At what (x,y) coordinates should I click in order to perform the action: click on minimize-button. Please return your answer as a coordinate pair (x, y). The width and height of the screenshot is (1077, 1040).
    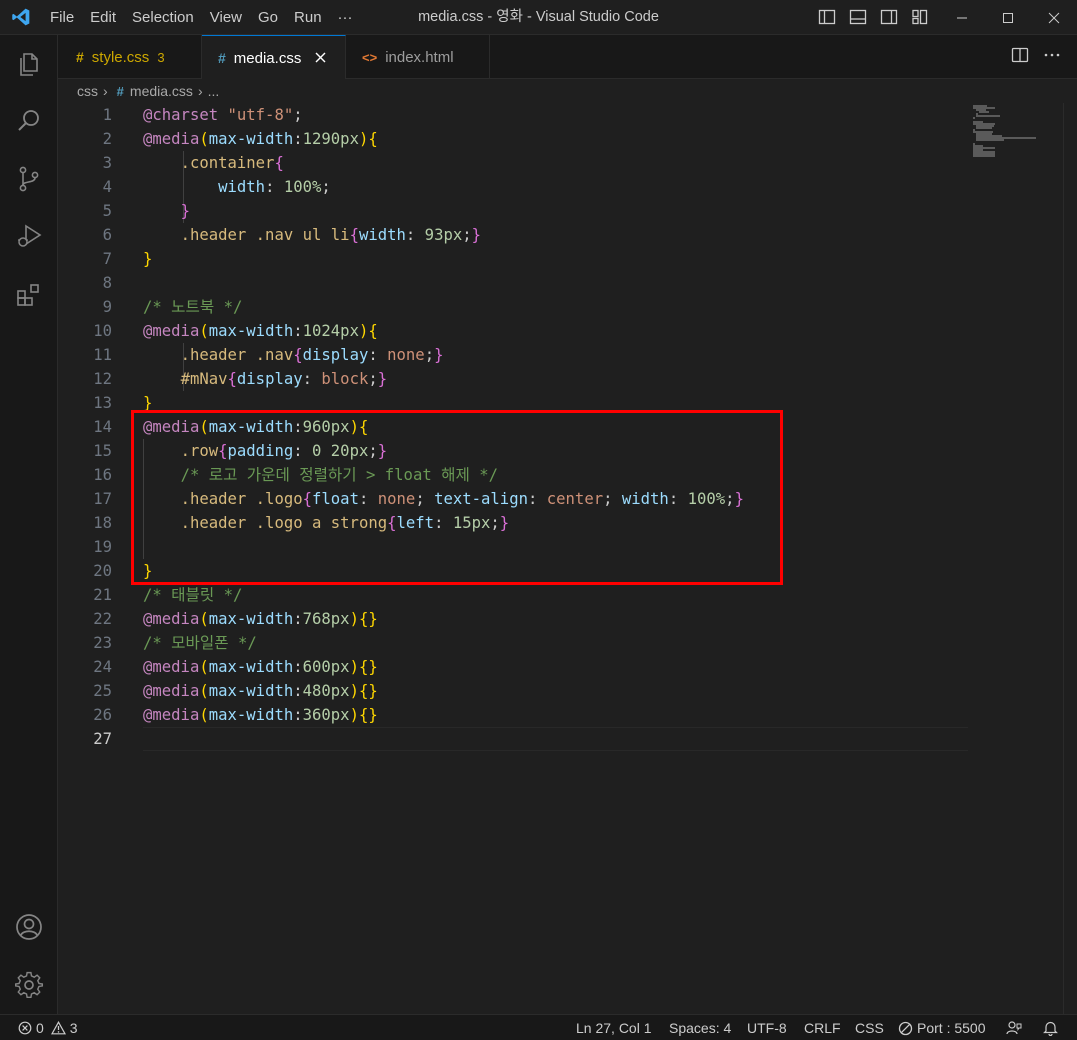
    Looking at the image, I should click on (962, 17).